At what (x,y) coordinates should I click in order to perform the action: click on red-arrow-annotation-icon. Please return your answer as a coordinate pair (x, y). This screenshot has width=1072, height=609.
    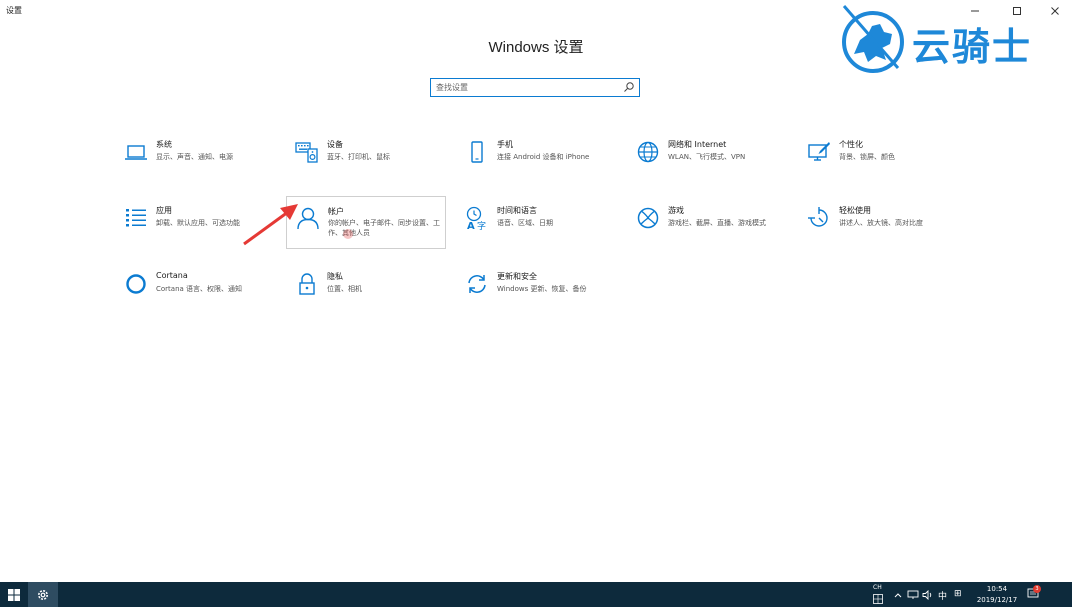
    Looking at the image, I should click on (270, 225).